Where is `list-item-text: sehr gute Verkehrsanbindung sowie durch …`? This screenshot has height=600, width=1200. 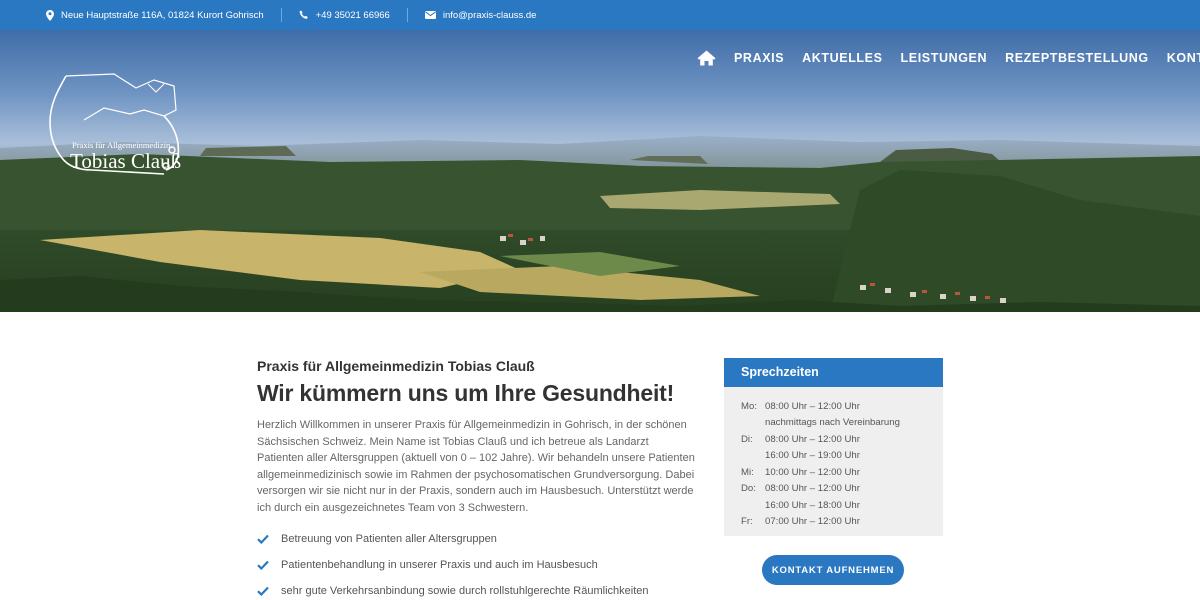
list-item-text: sehr gute Verkehrsanbindung sowie durch … is located at coordinates (465, 591).